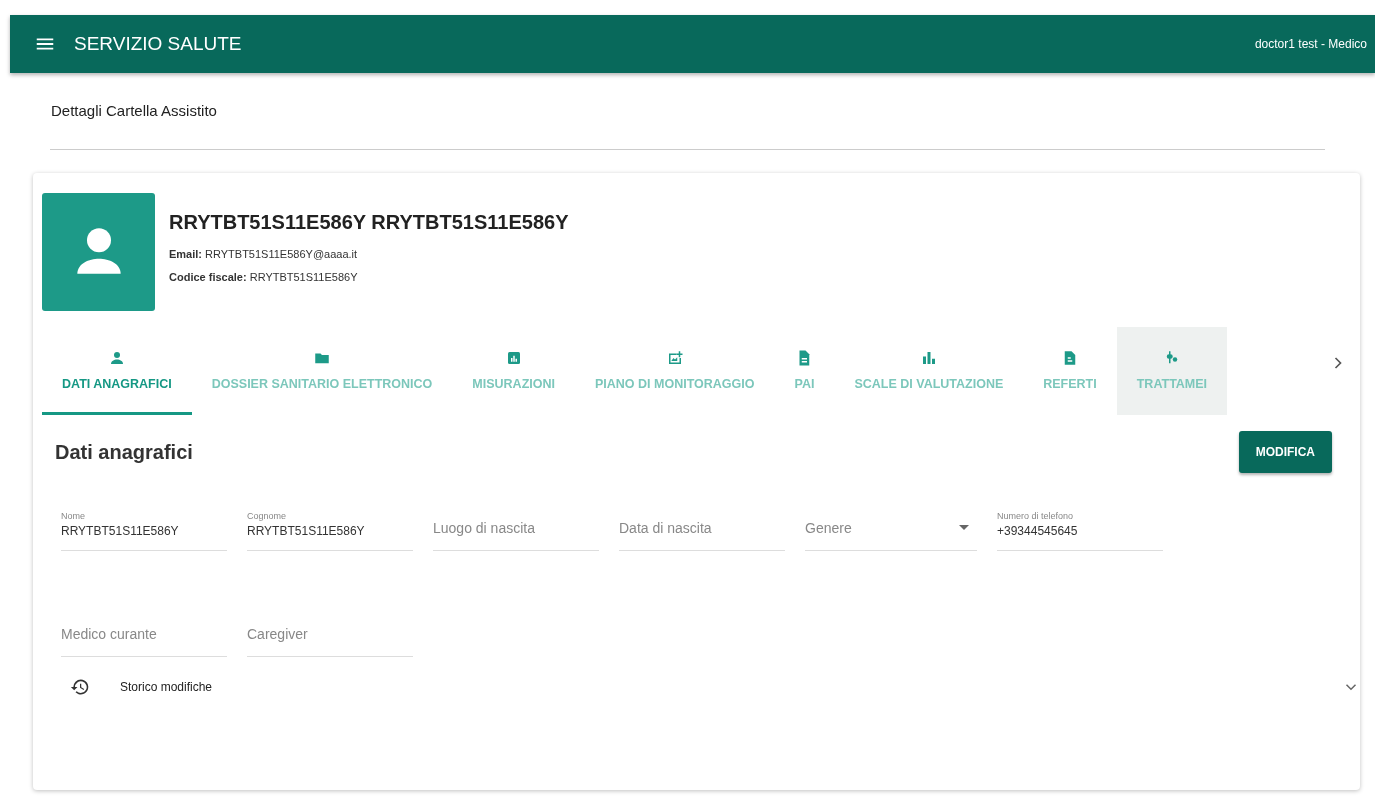  Describe the element at coordinates (98, 252) in the screenshot. I see `avatar-icon` at that location.